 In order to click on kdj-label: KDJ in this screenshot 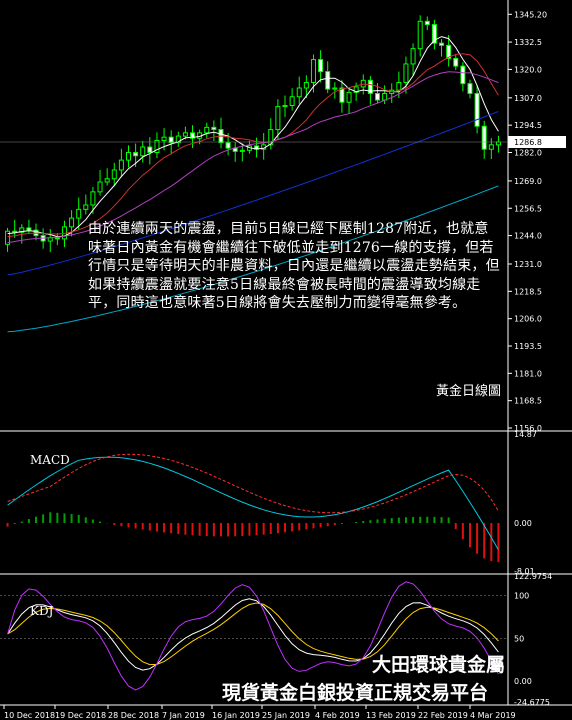, I will do `click(42, 611)`.